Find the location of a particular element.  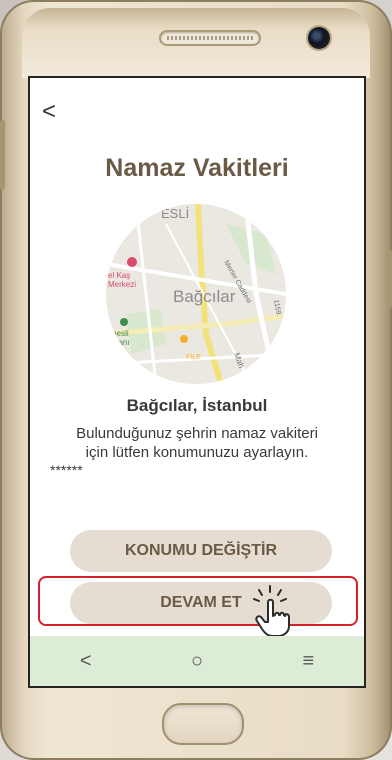

nav-menu-button: ≡ is located at coordinates (308, 661).